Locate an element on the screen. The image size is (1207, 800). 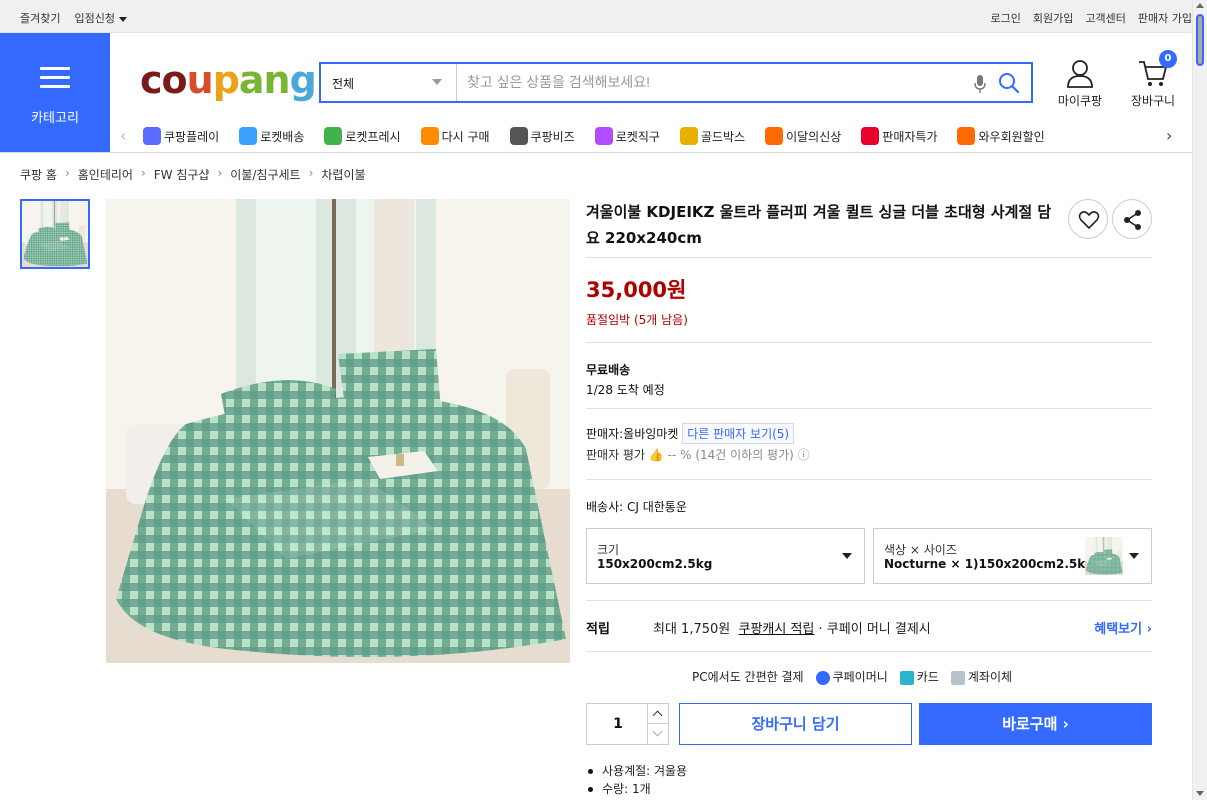
product-thumbnail is located at coordinates (55, 234).